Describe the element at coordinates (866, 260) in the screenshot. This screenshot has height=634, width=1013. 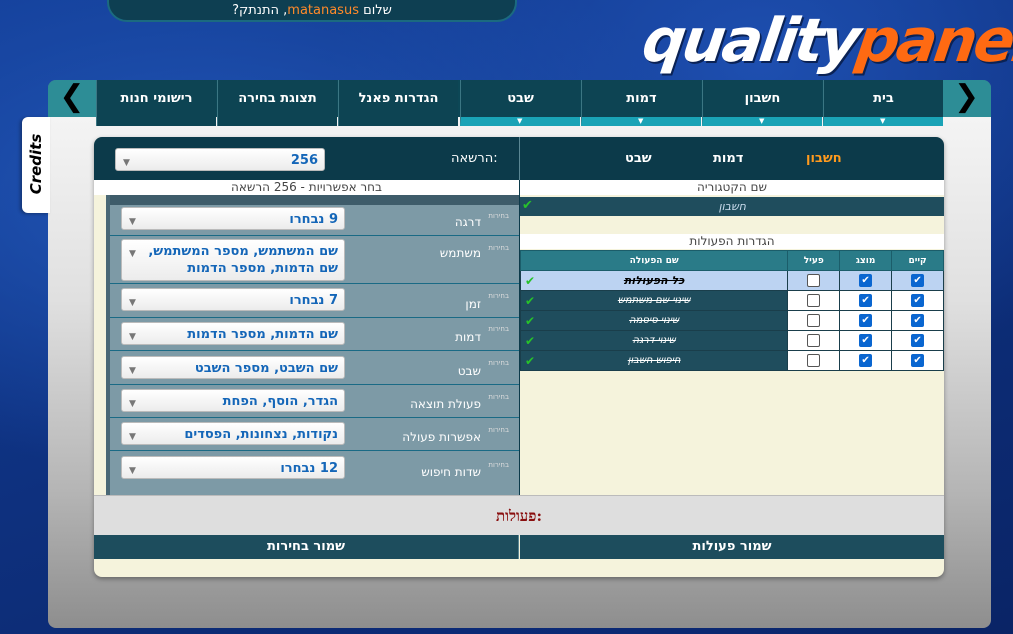
I see `col-shown: מוצג` at that location.